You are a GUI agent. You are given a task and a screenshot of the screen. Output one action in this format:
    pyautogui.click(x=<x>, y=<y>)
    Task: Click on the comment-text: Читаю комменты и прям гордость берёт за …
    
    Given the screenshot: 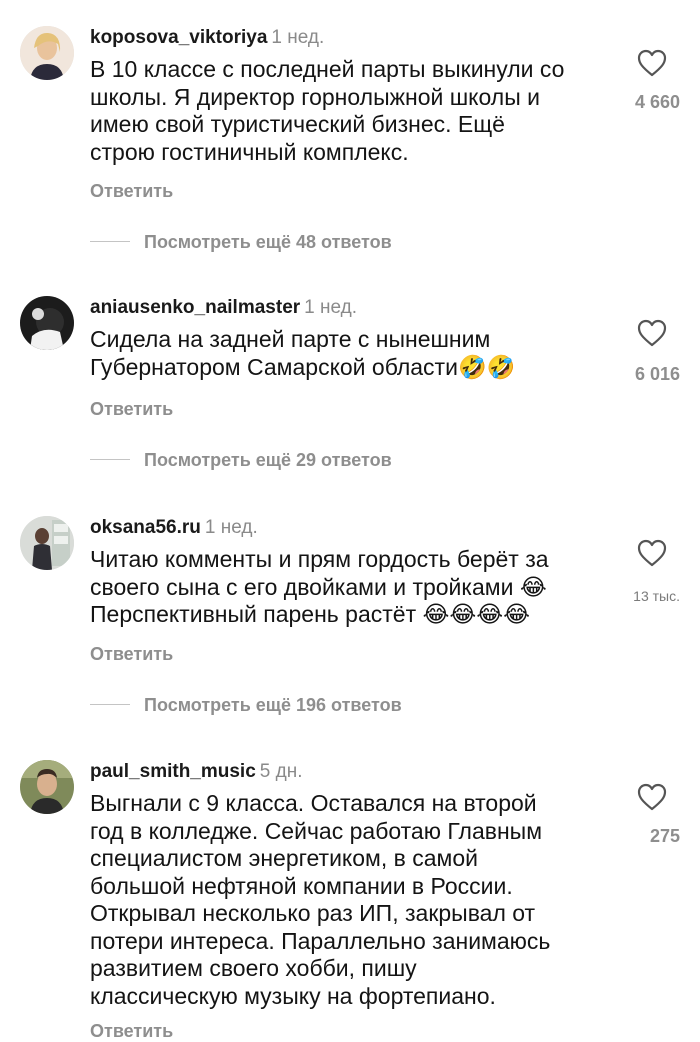 What is the action you would take?
    pyautogui.click(x=319, y=586)
    